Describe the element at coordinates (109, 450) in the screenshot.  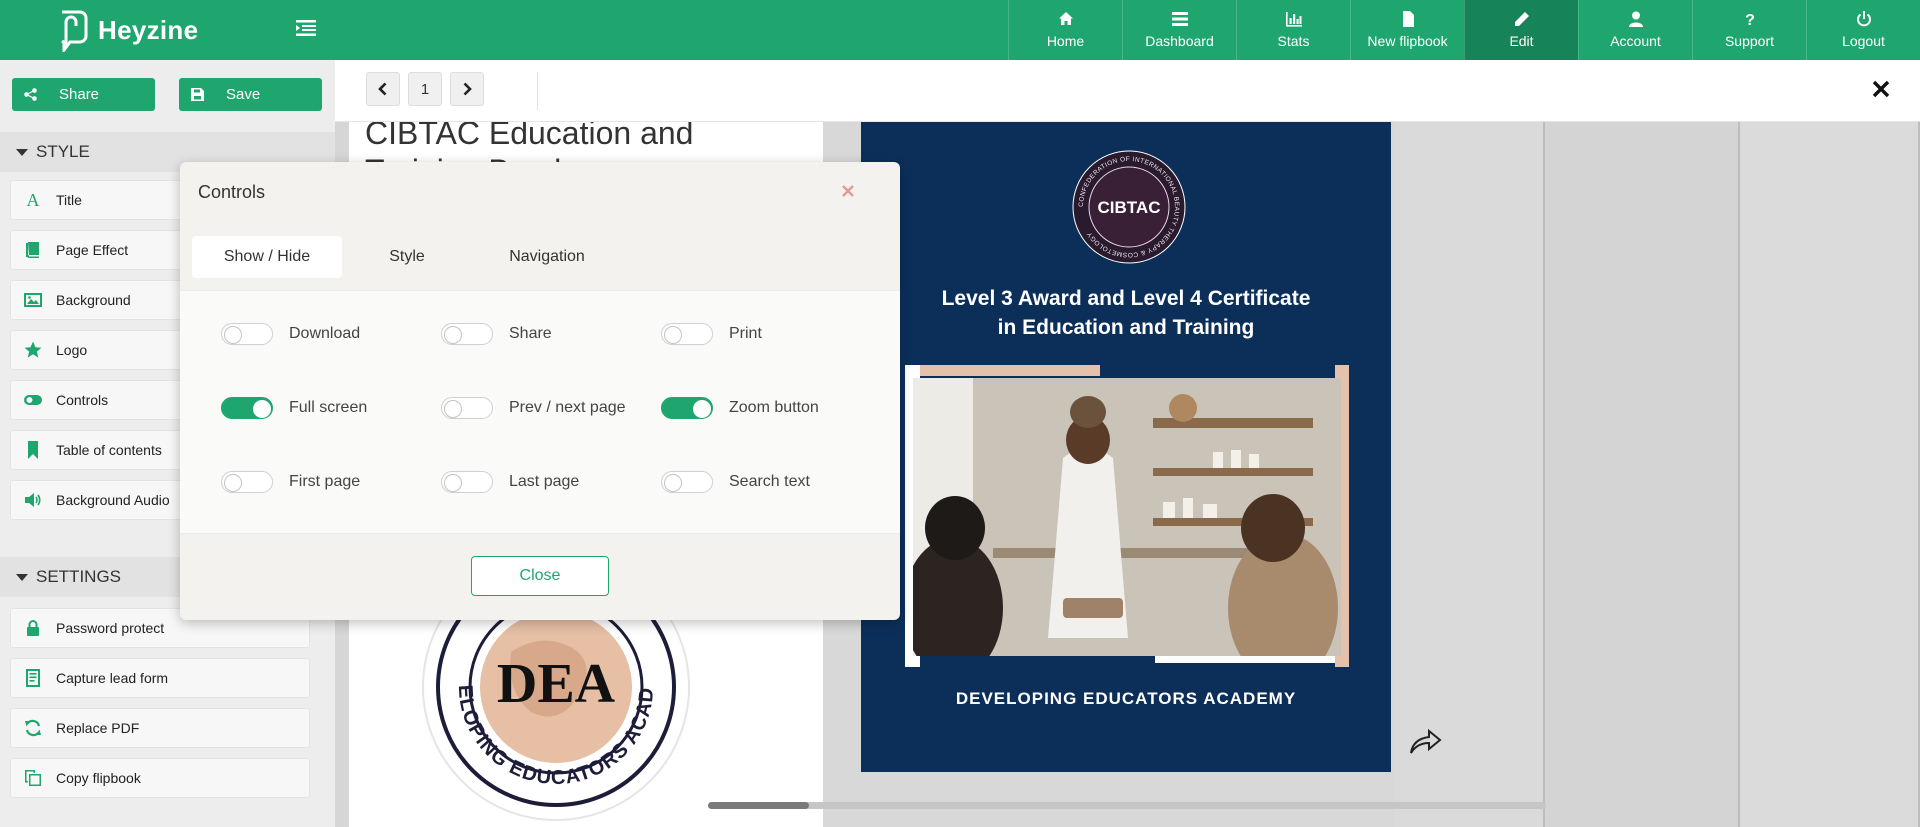
I see `sidebar-item-label: Table of contents` at that location.